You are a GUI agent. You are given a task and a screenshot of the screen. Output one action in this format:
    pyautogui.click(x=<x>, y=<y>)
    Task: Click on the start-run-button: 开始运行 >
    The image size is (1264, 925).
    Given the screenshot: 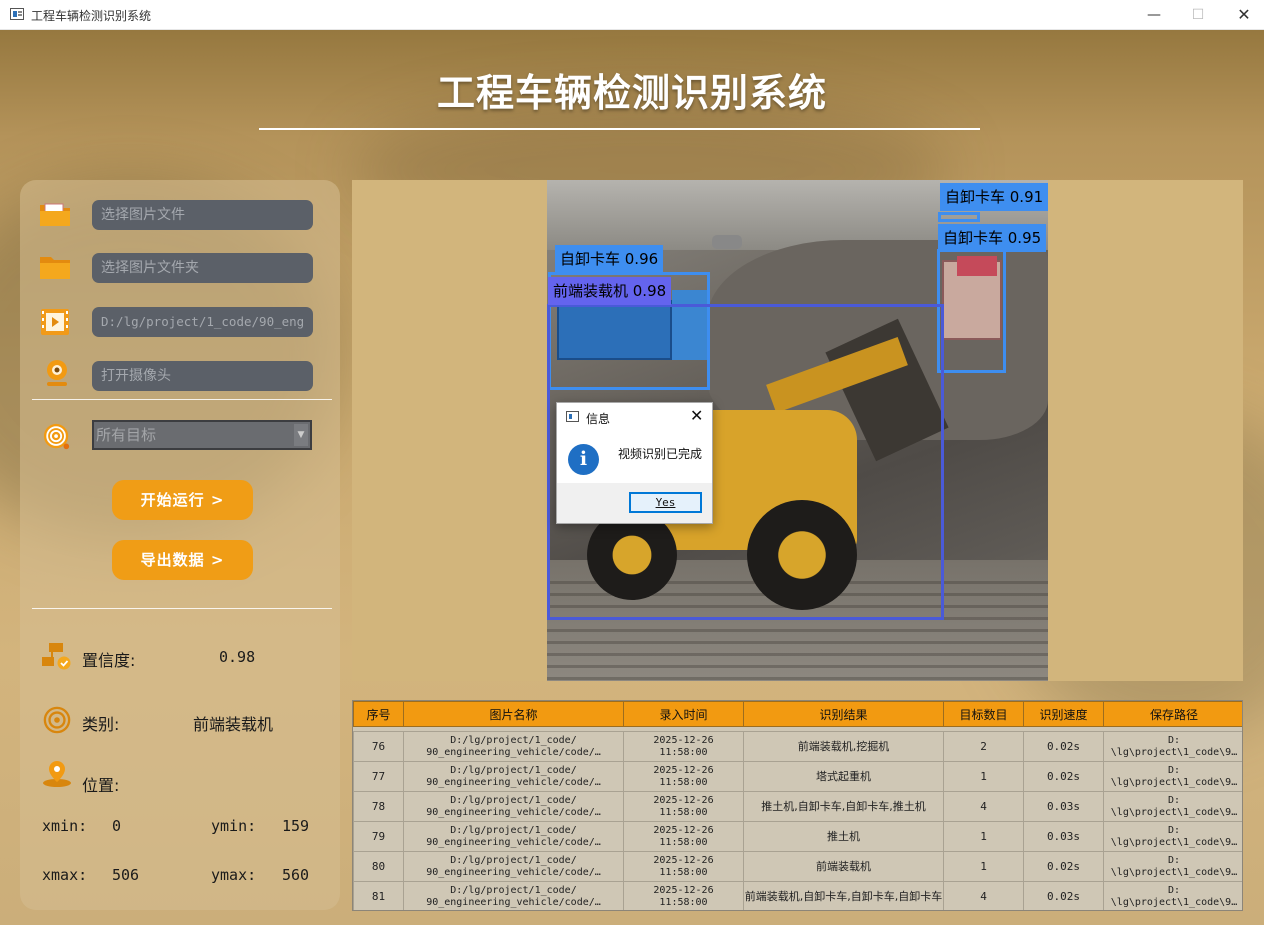 What is the action you would take?
    pyautogui.click(x=182, y=500)
    